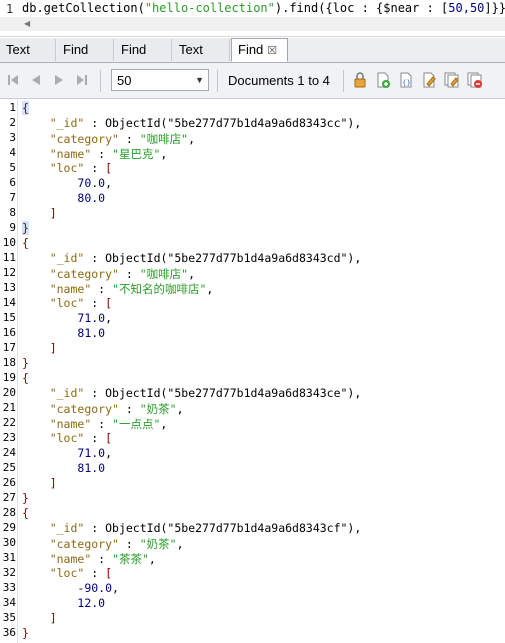  I want to click on line-number: 28, so click(9, 512).